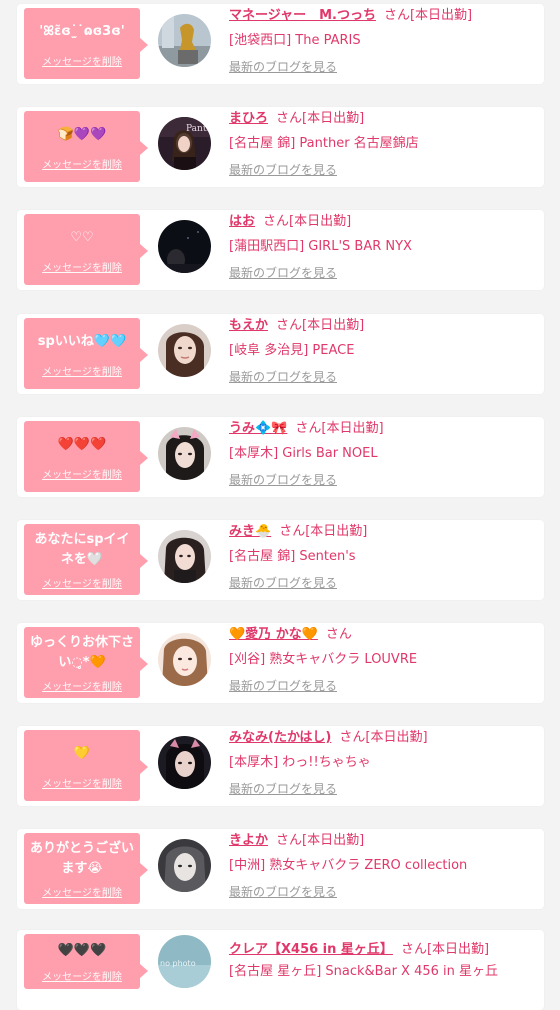 The image size is (560, 1010). What do you see at coordinates (303, 453) in the screenshot?
I see `shop-name: [本厚木] Girls Bar NOEL` at bounding box center [303, 453].